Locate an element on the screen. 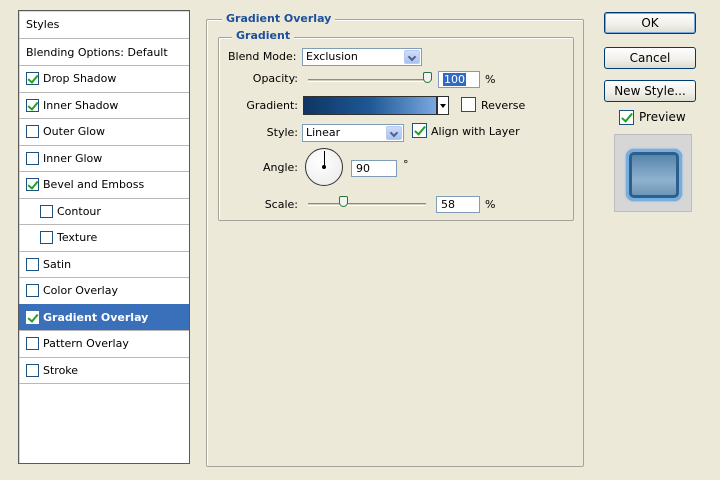 This screenshot has width=720, height=480. preview-thumbnail is located at coordinates (653, 173).